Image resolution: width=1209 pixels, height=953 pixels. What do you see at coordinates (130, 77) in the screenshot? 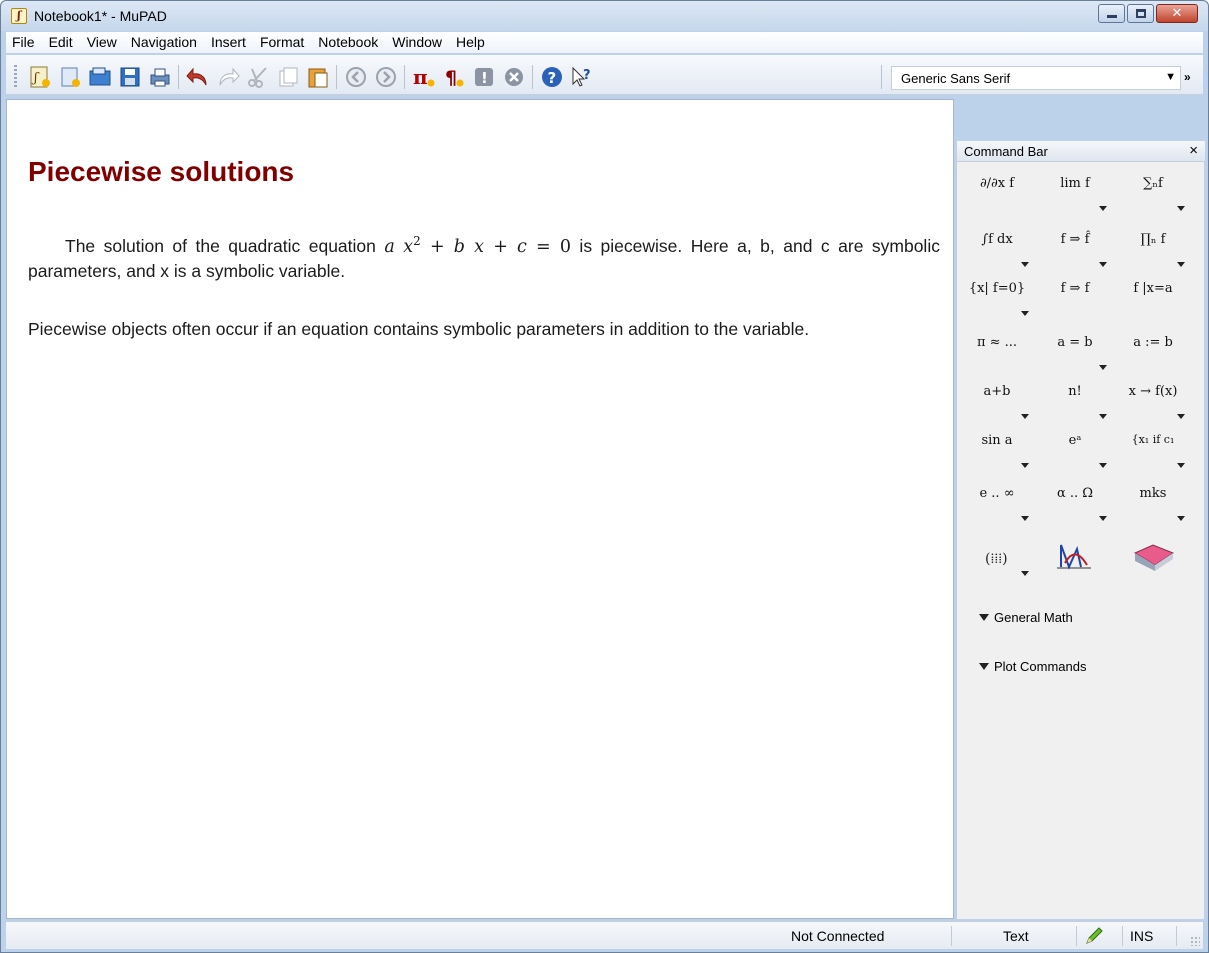
I see `save-icon` at bounding box center [130, 77].